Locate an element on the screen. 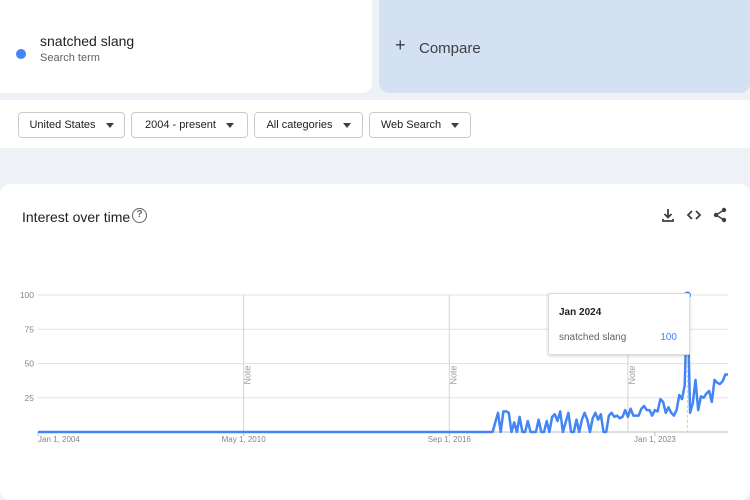 This screenshot has height=500, width=750. search-type-label: Web Search is located at coordinates (411, 125).